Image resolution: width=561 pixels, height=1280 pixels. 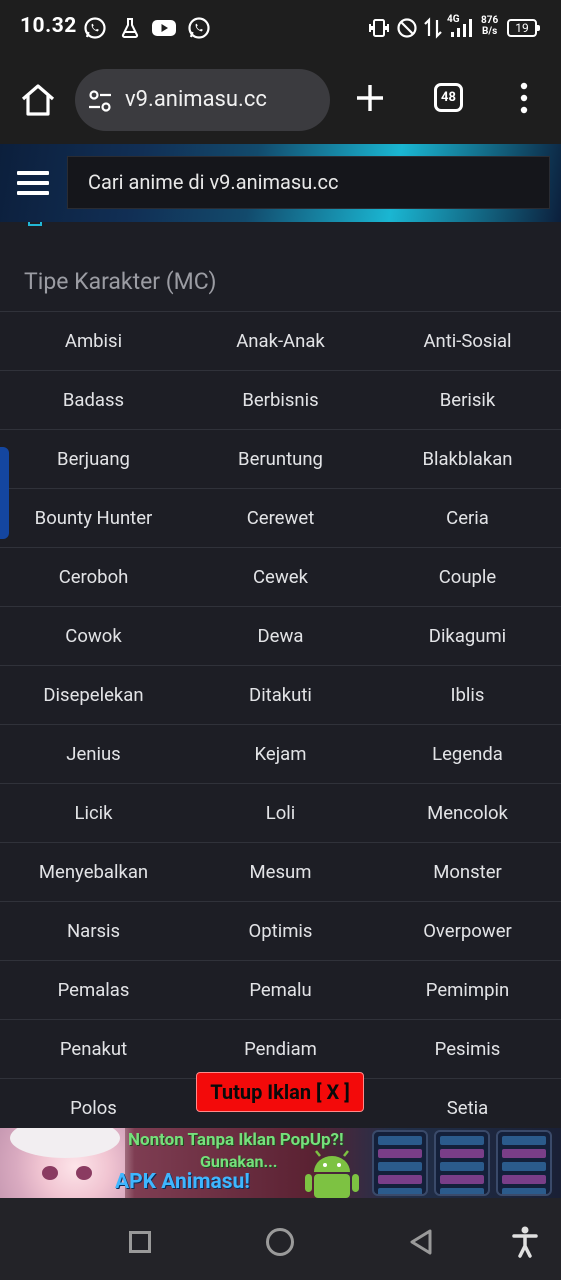 I want to click on tag-link: Ceria, so click(x=467, y=518).